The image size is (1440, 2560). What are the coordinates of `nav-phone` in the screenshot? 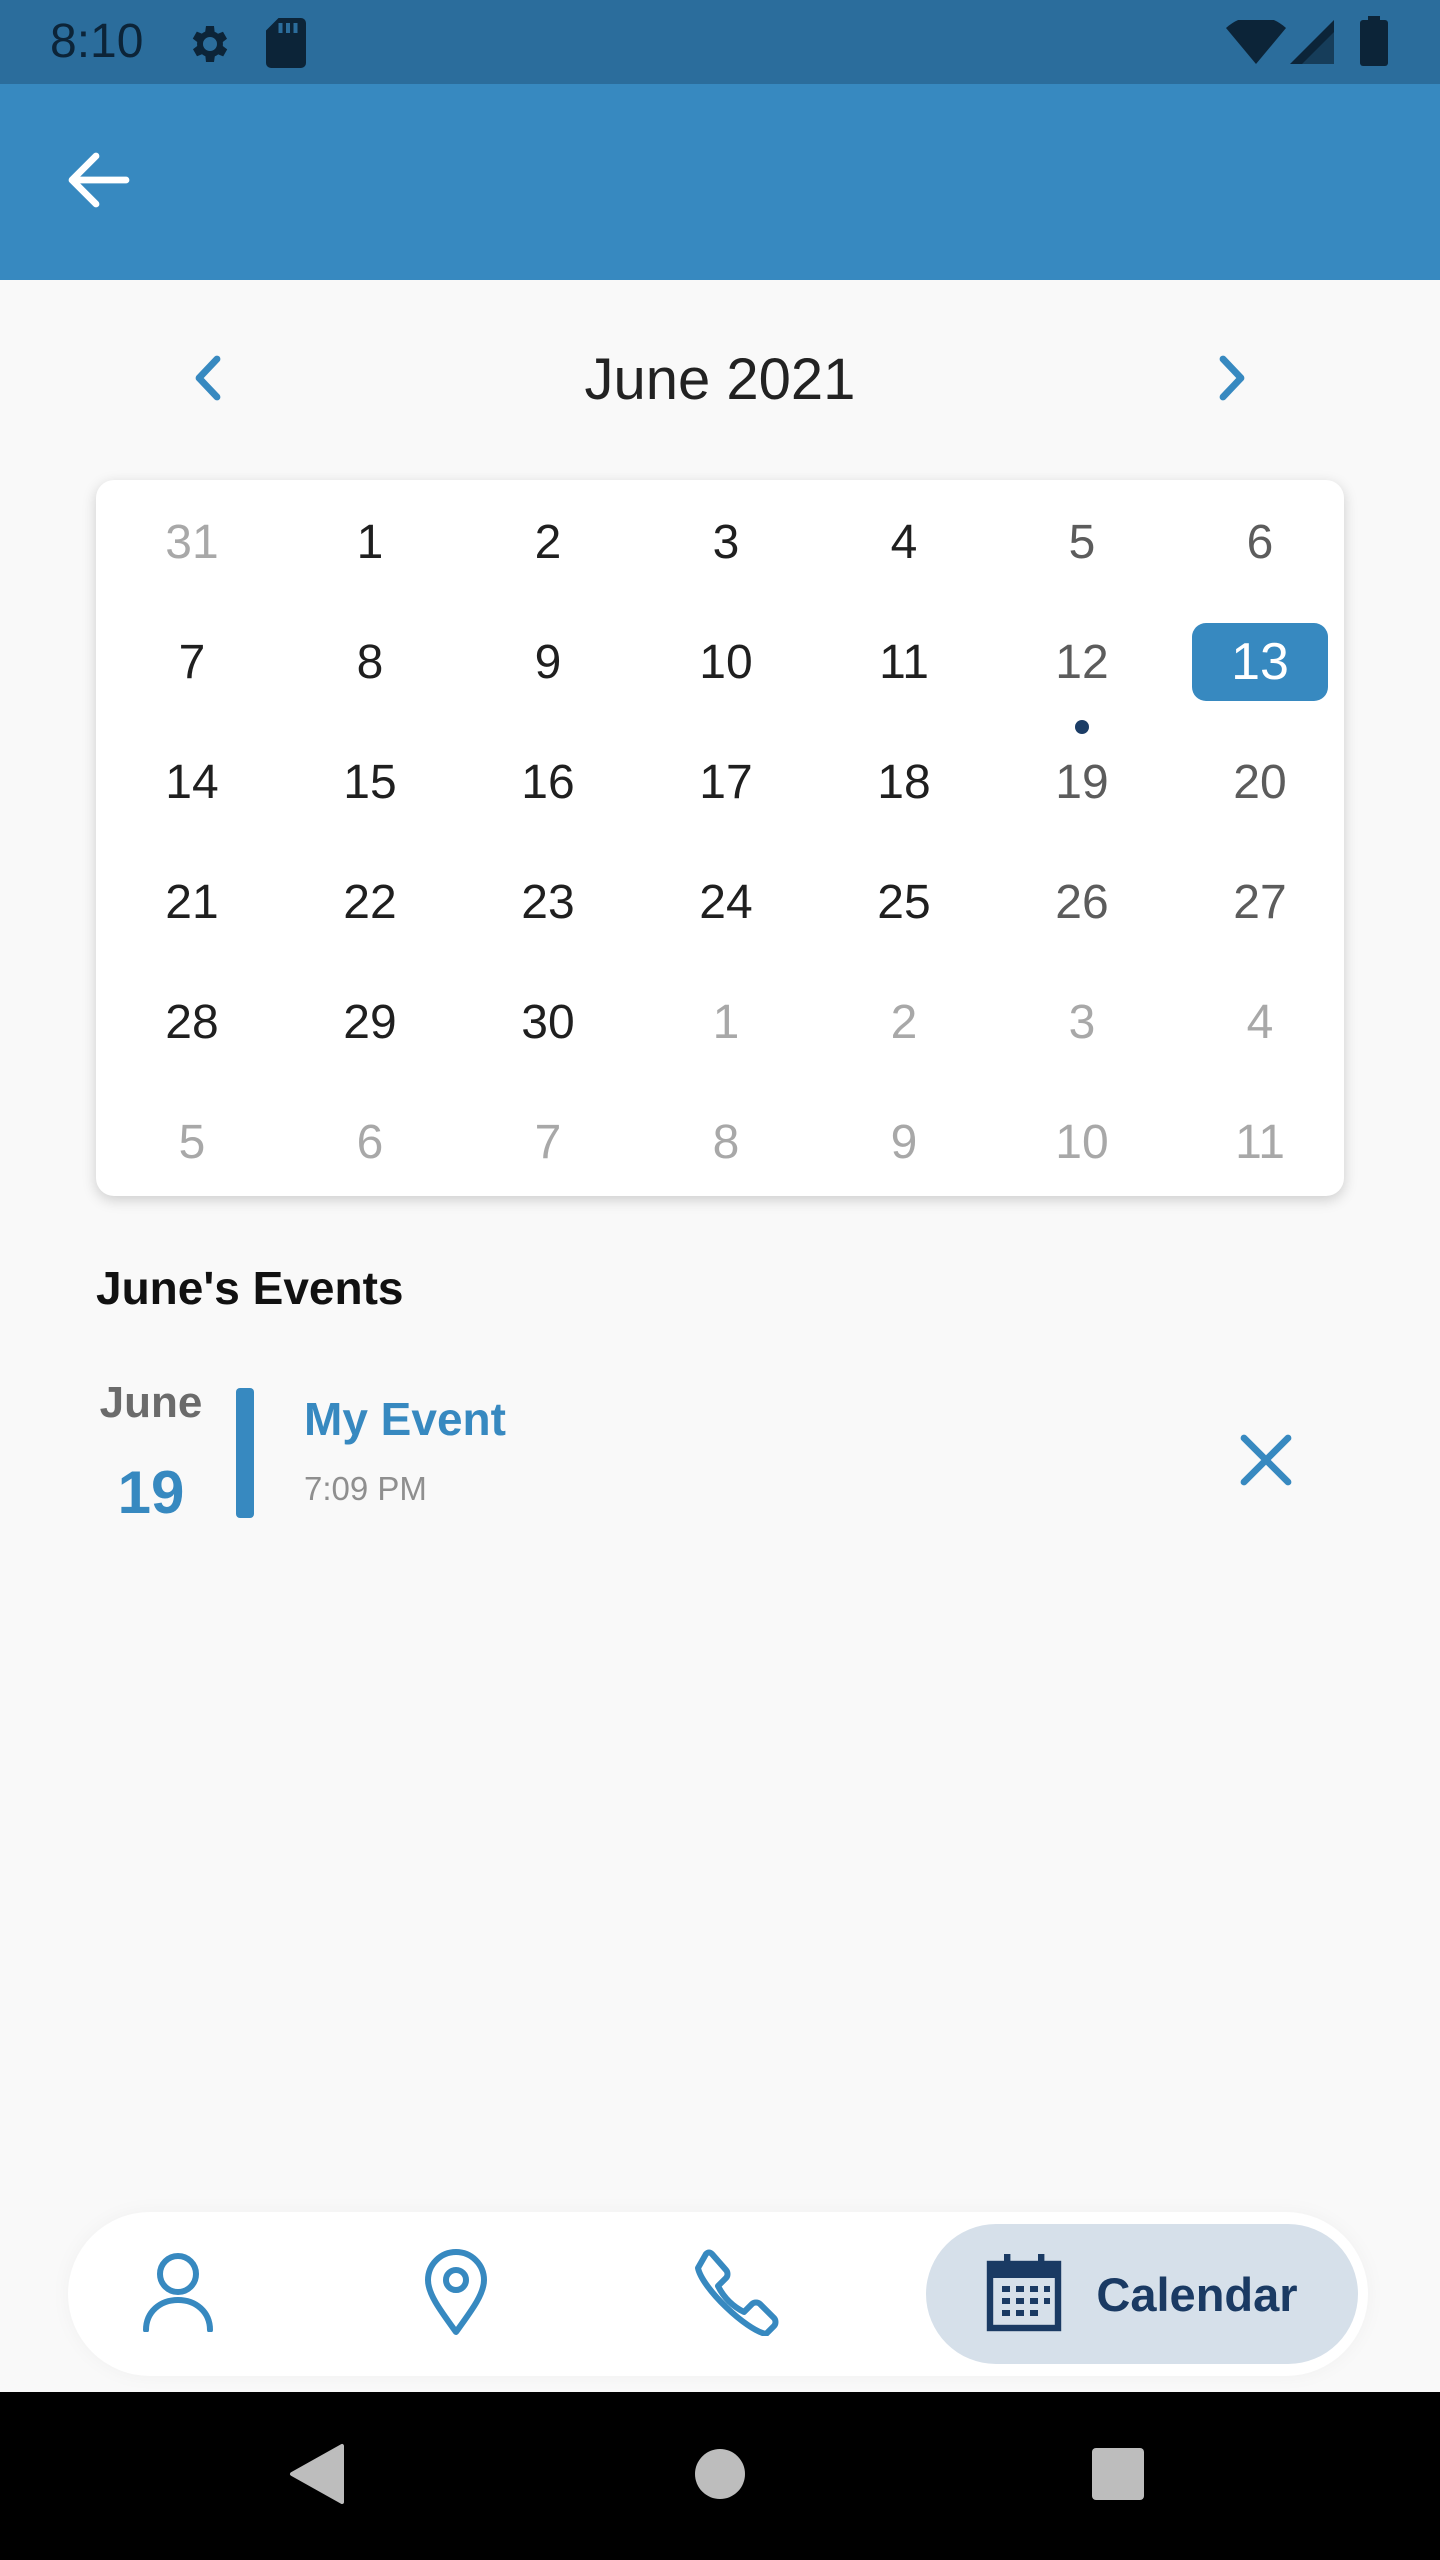 It's located at (736, 2294).